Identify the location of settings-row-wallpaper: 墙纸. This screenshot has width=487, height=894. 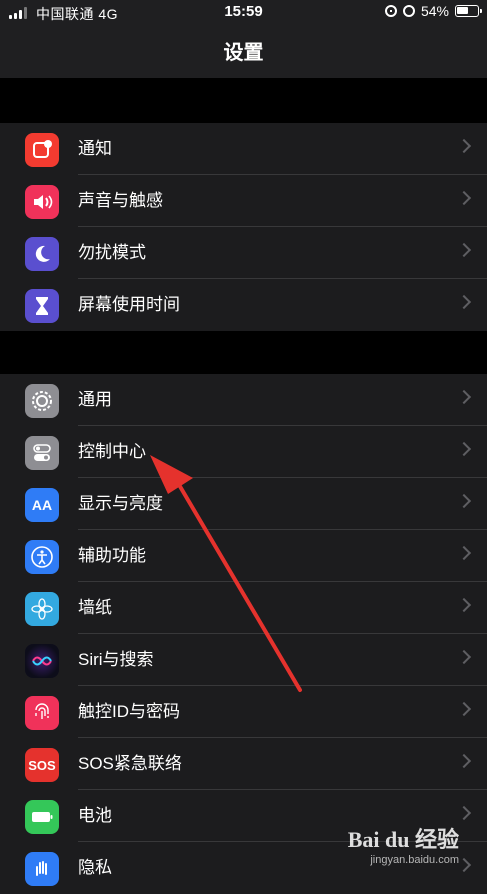
(243, 608).